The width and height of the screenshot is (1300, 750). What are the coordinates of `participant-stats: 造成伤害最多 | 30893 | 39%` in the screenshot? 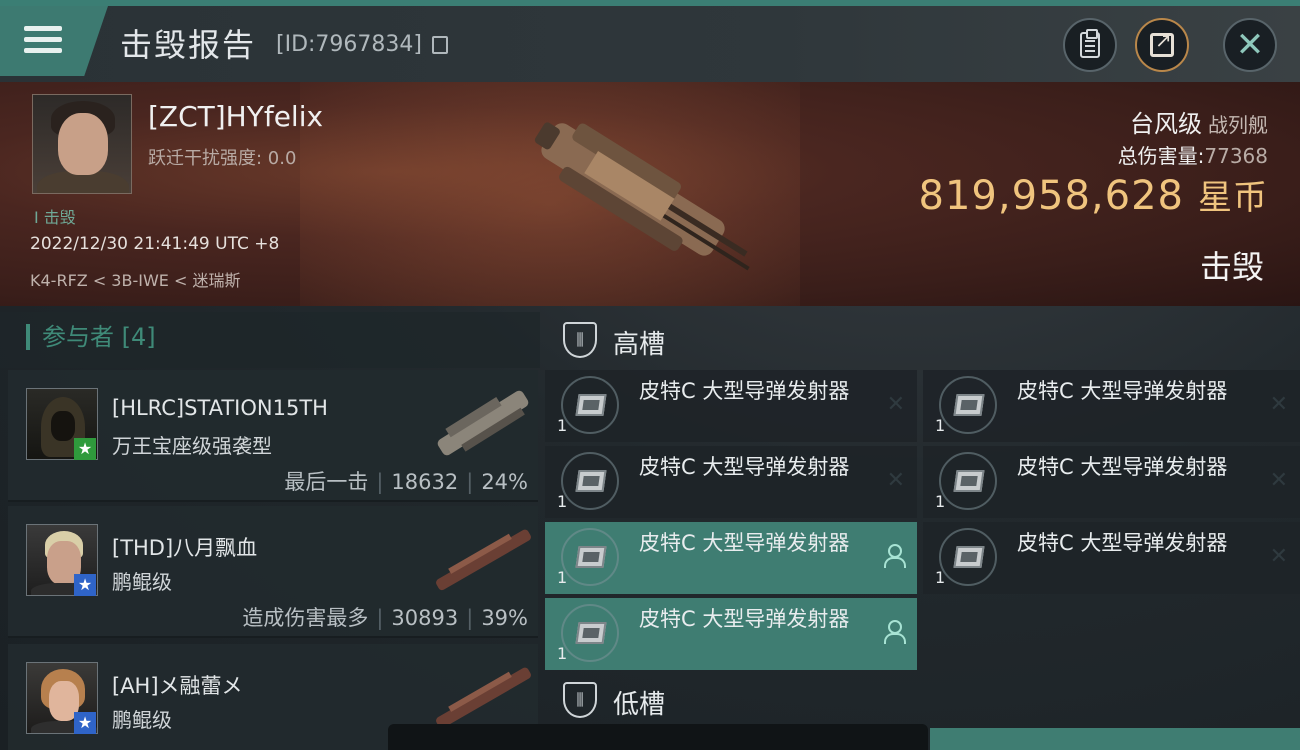 It's located at (385, 618).